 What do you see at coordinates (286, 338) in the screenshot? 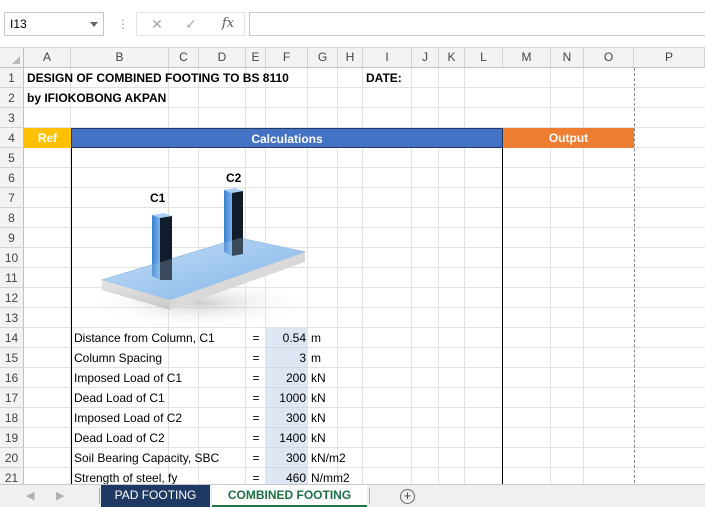
I see `input-value-distance-c1: 0.54` at bounding box center [286, 338].